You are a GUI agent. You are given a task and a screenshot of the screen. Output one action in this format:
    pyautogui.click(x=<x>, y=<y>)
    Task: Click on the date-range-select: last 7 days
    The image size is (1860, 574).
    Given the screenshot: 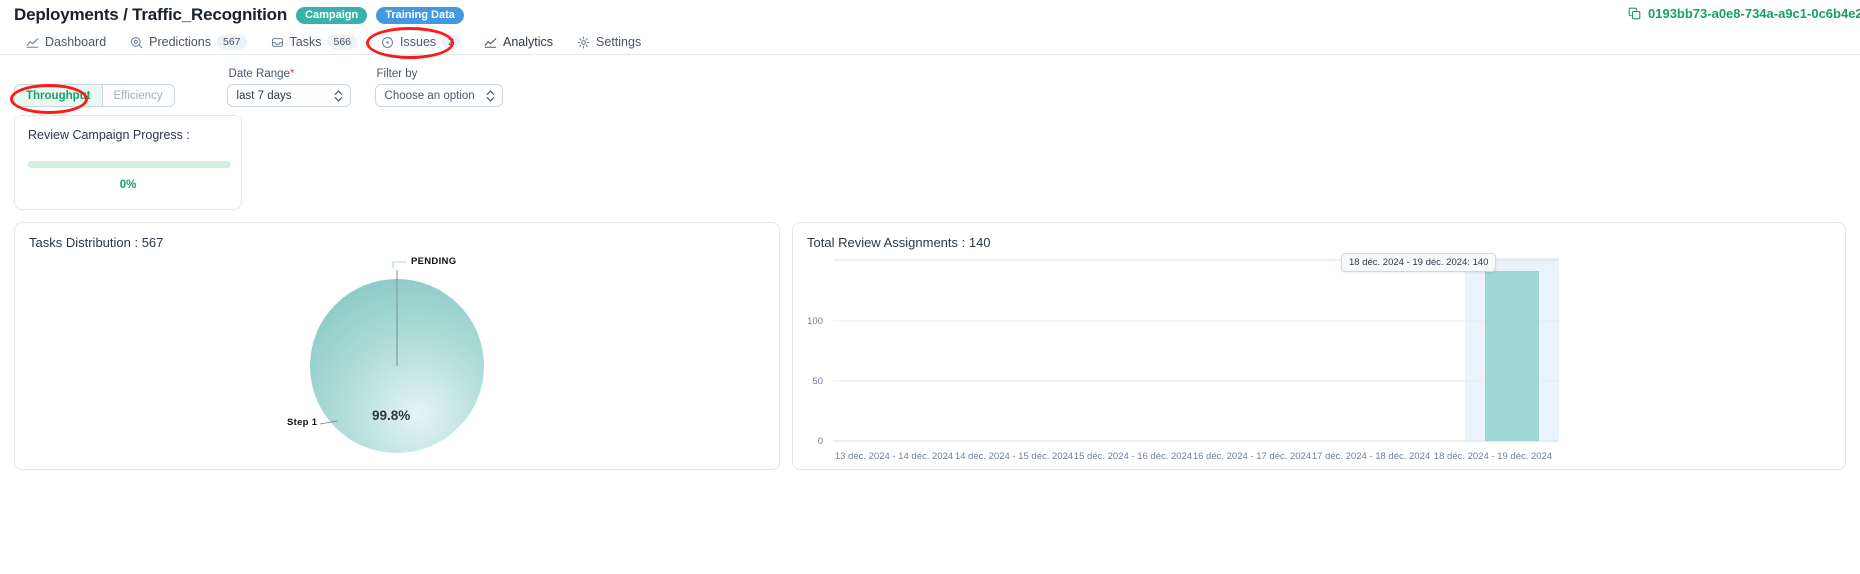 What is the action you would take?
    pyautogui.click(x=288, y=95)
    